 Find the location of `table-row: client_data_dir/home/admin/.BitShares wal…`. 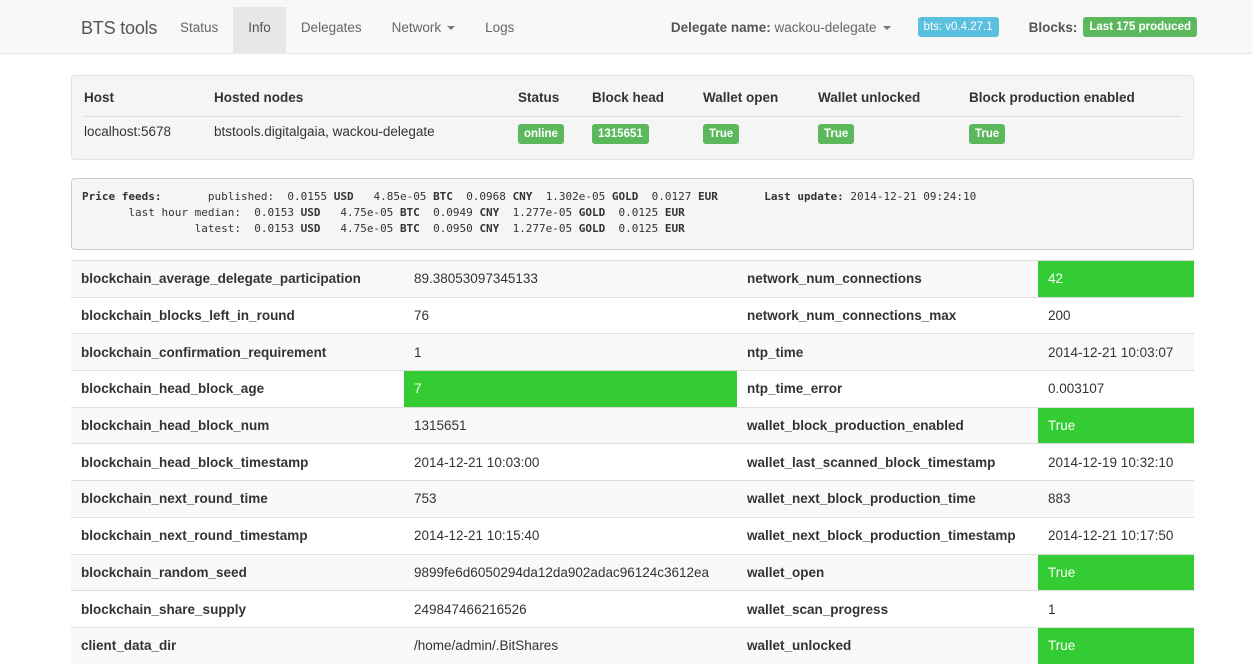

table-row: client_data_dir/home/admin/.BitShares wal… is located at coordinates (632, 645).